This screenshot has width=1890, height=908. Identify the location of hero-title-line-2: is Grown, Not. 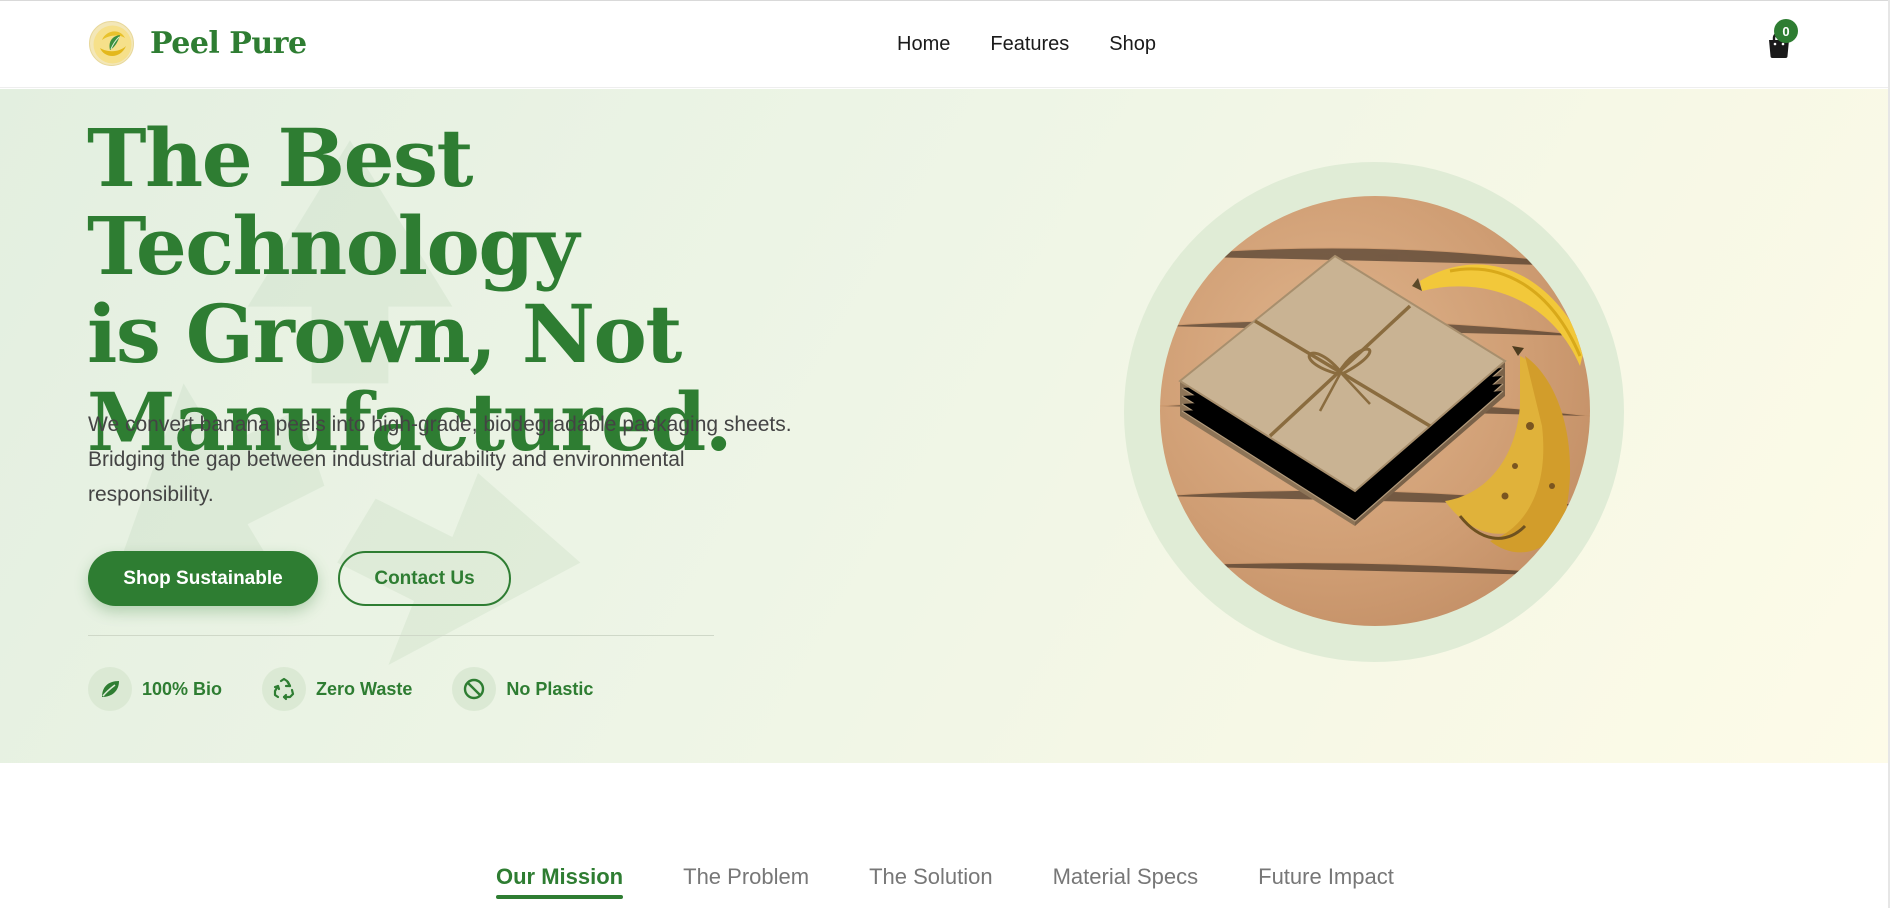
(384, 334).